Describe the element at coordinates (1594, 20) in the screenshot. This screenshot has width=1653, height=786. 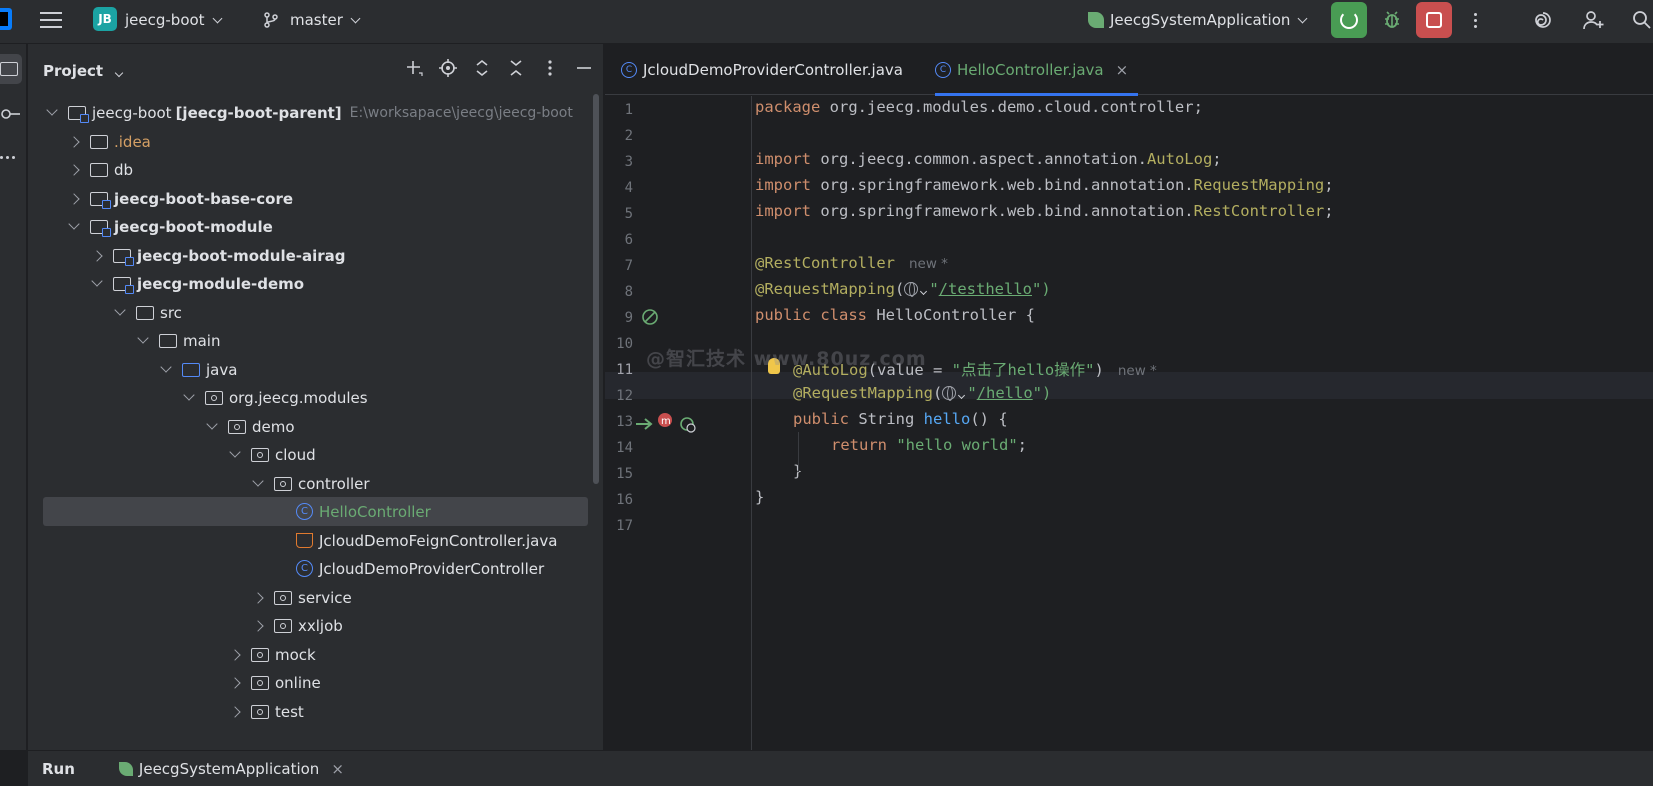
I see `add-user-button` at that location.